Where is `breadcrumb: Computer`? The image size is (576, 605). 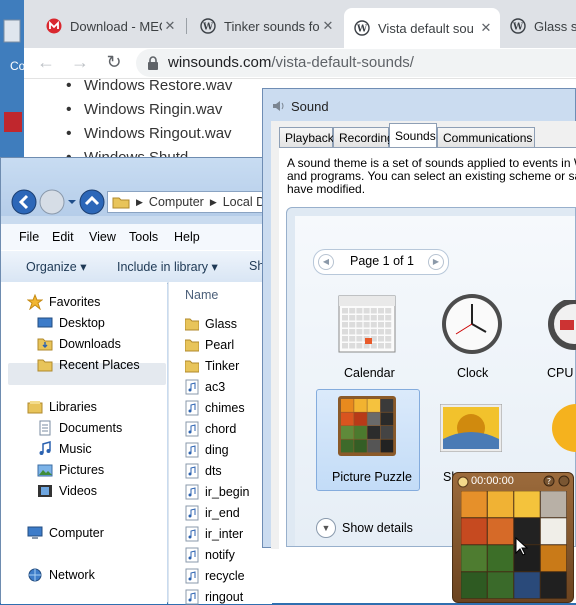 breadcrumb: Computer is located at coordinates (176, 202).